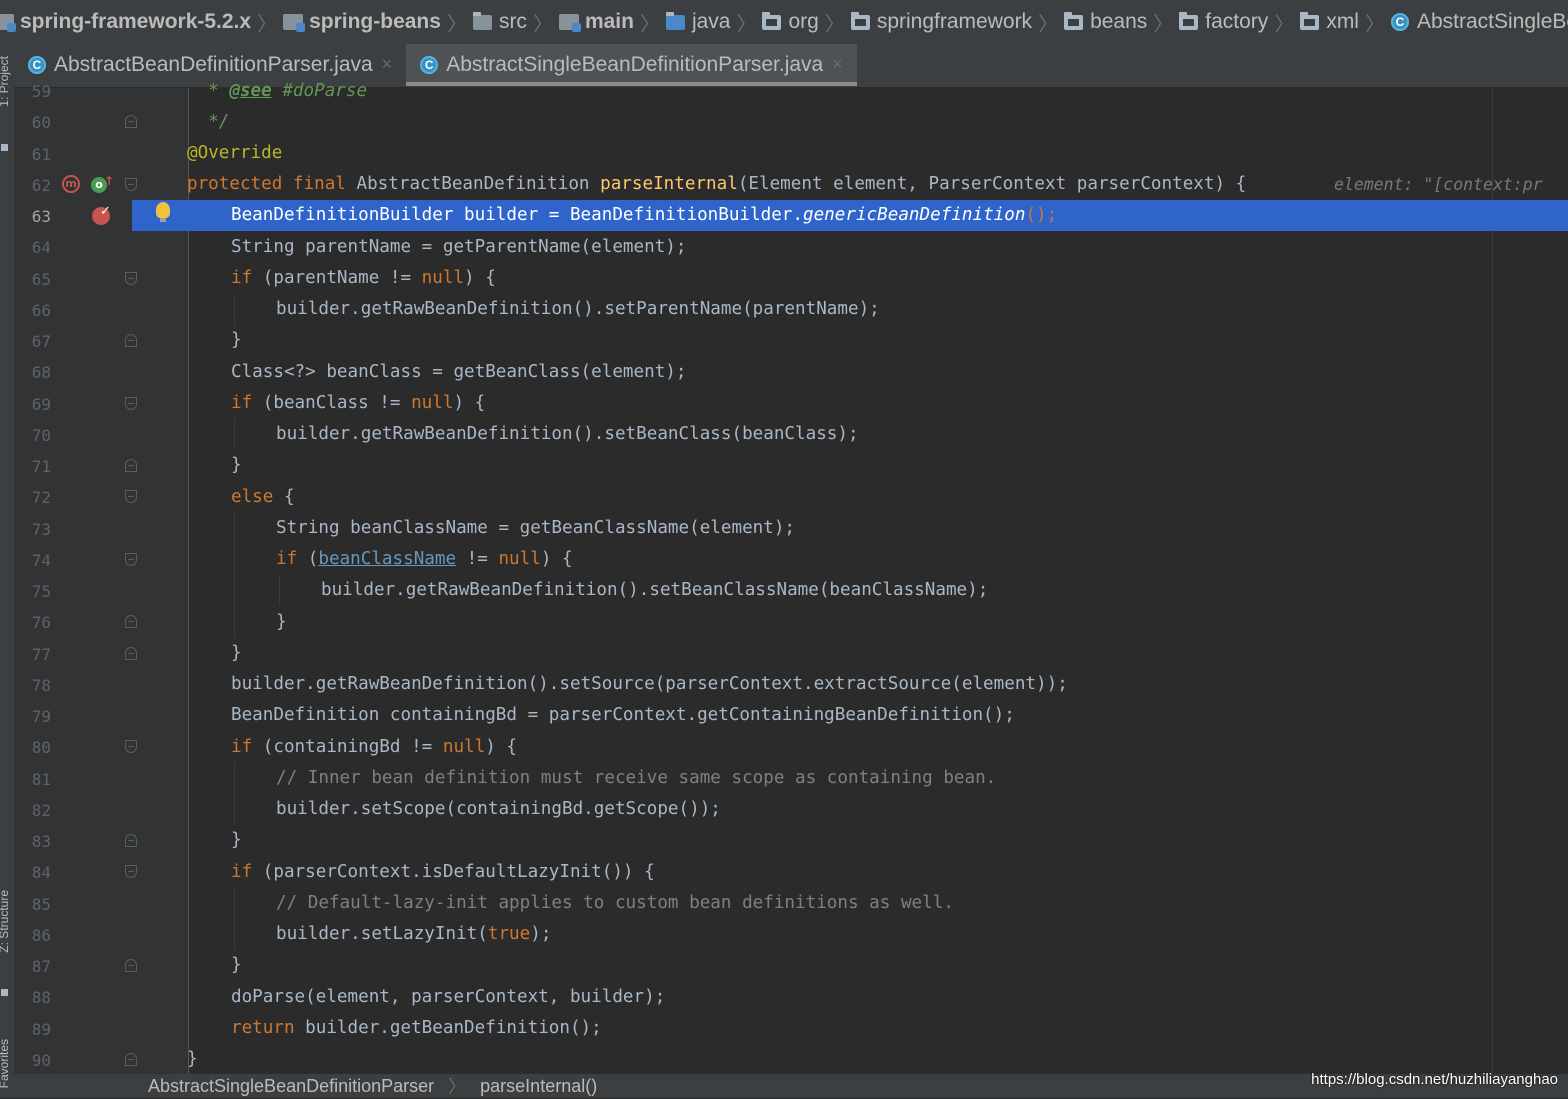 Image resolution: width=1568 pixels, height=1099 pixels. I want to click on code-line-89: return builder.getBeanDefinition();, so click(416, 1028).